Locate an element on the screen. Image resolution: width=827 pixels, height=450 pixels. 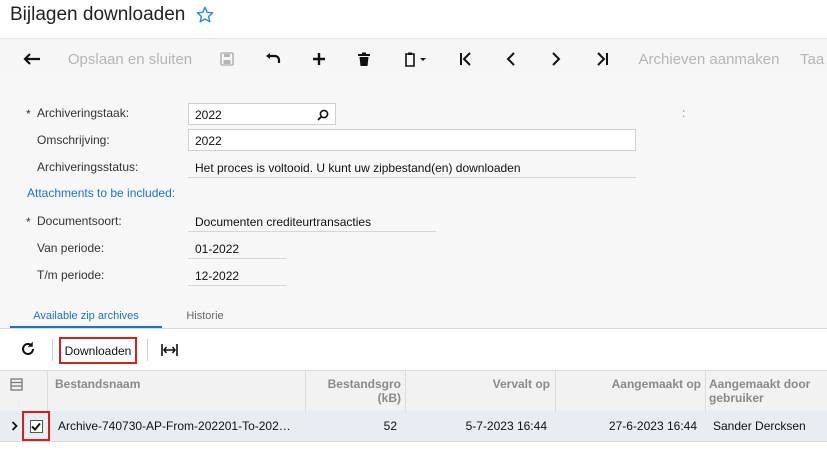
col-vervalt-op: Vervalt op is located at coordinates (480, 391).